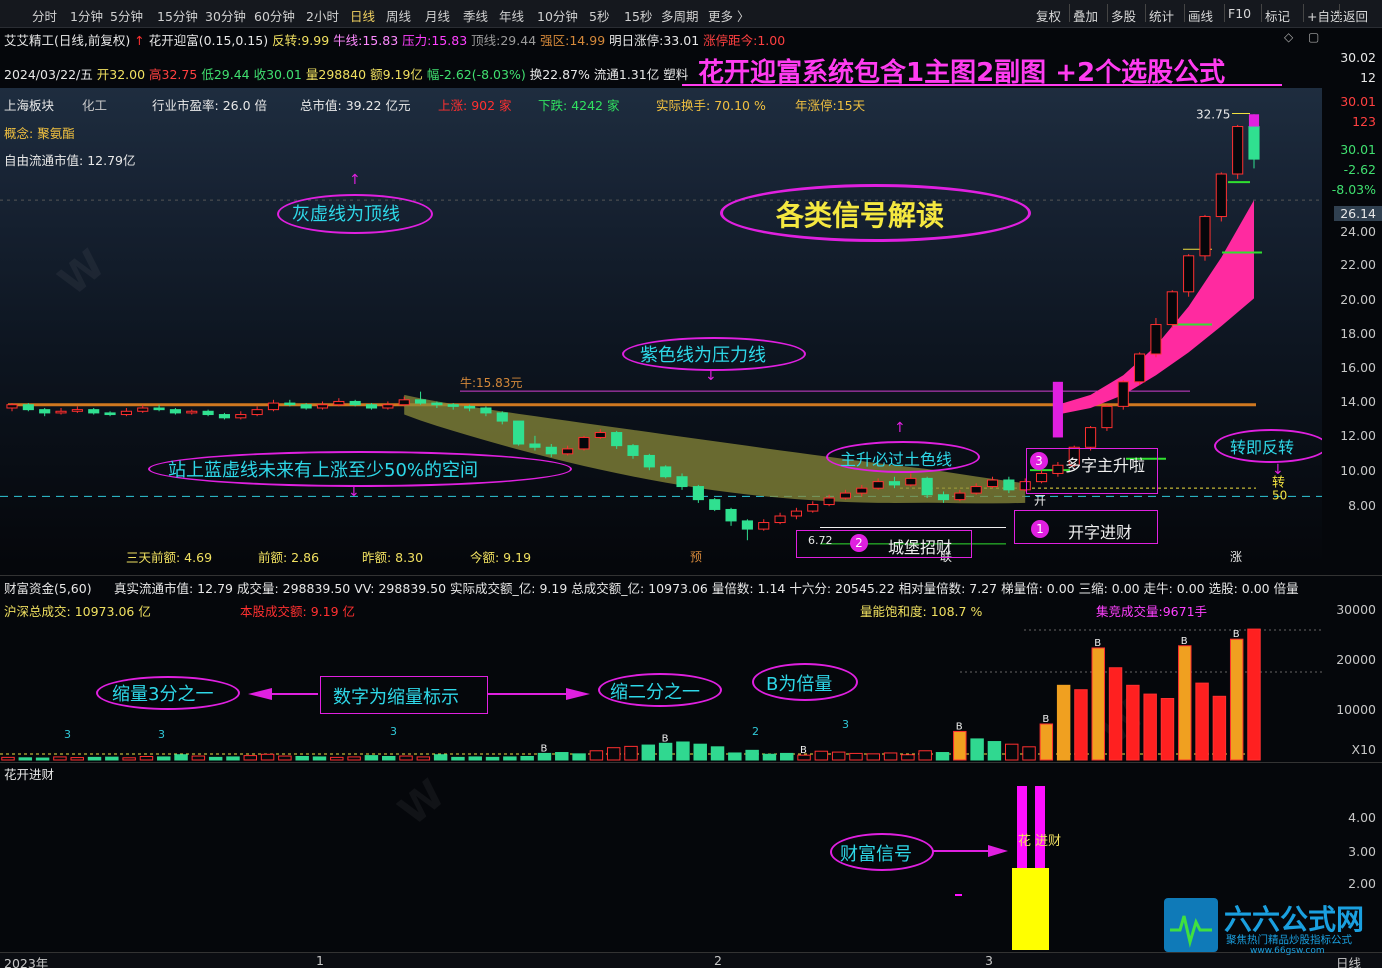  What do you see at coordinates (1313, 37) in the screenshot?
I see `collapse-icon: ▢` at bounding box center [1313, 37].